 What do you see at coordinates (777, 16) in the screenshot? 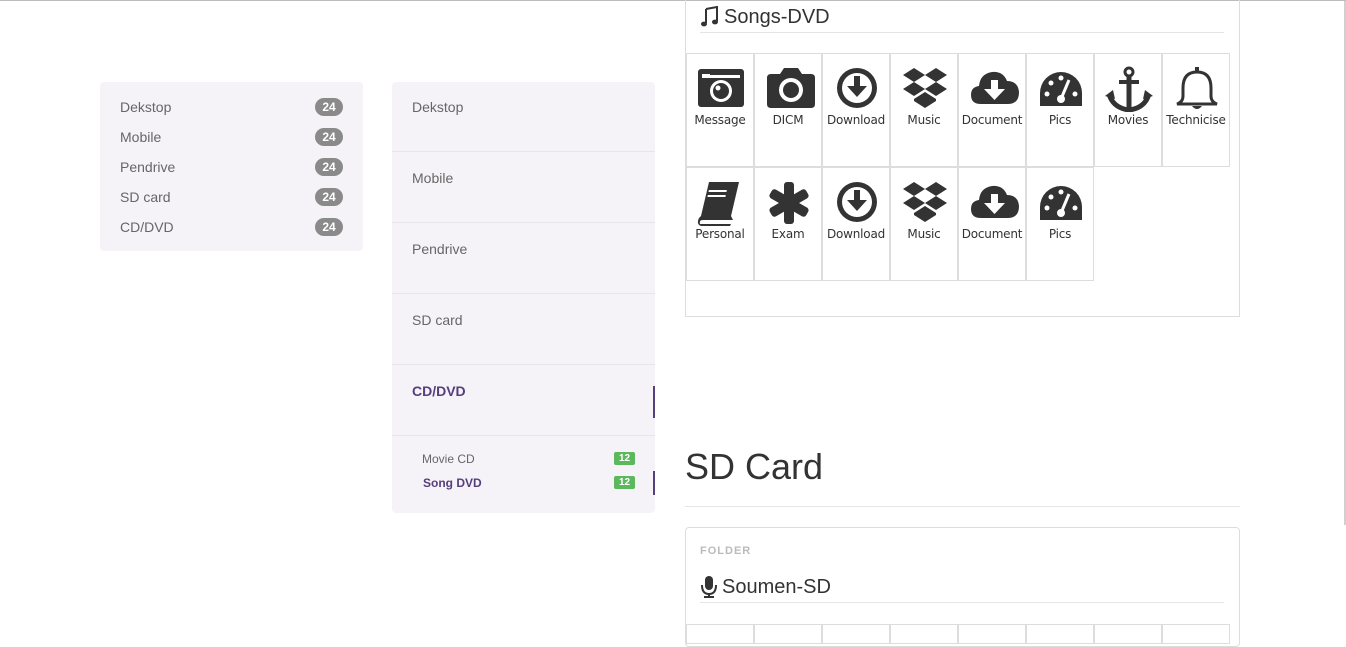
I see `panel-title-text: Songs-DVD` at bounding box center [777, 16].